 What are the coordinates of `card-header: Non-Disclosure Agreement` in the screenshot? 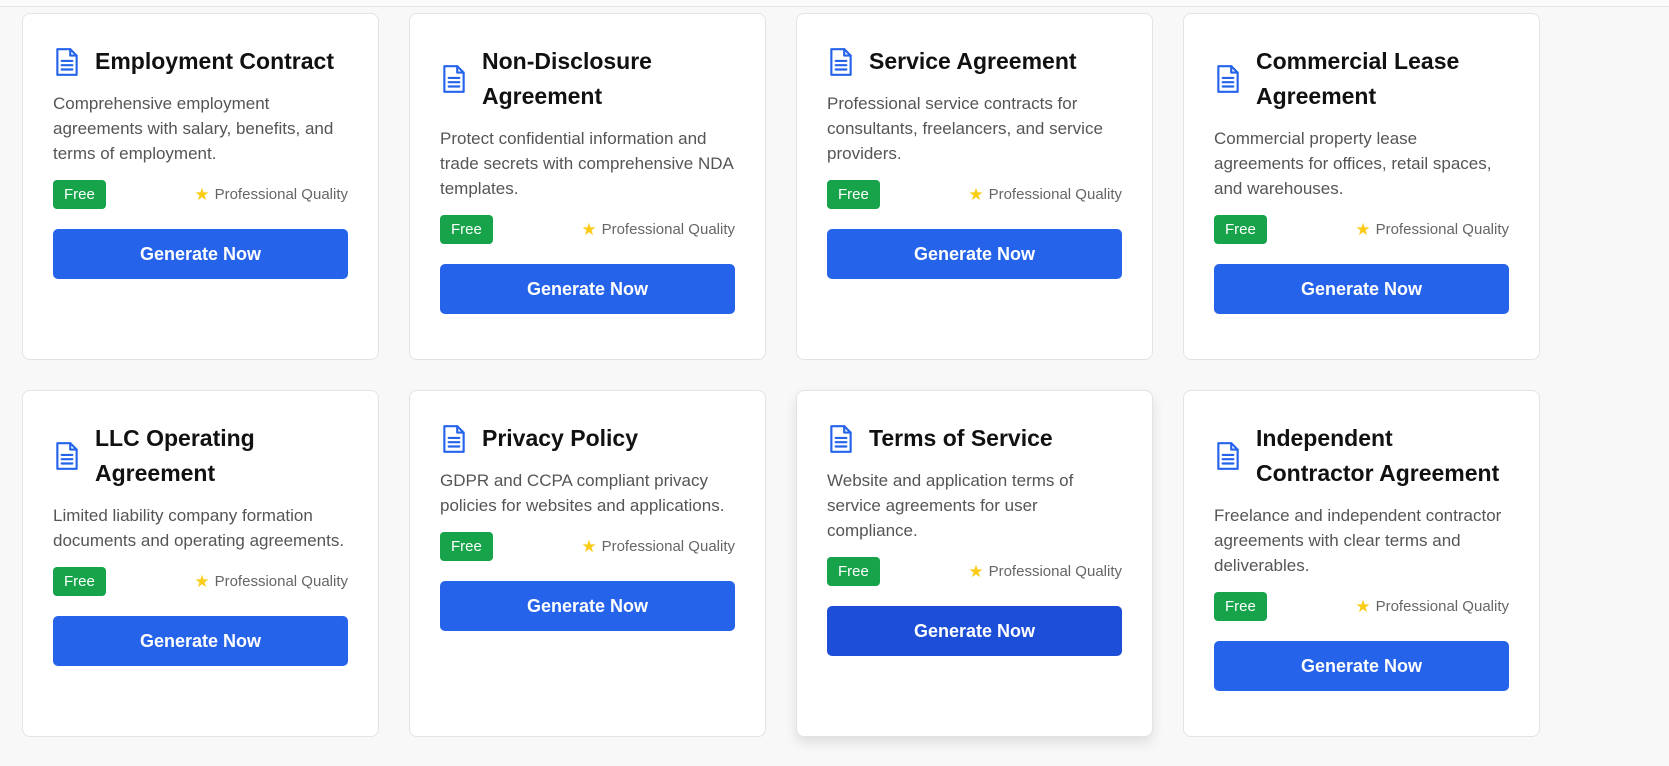 It's located at (587, 79).